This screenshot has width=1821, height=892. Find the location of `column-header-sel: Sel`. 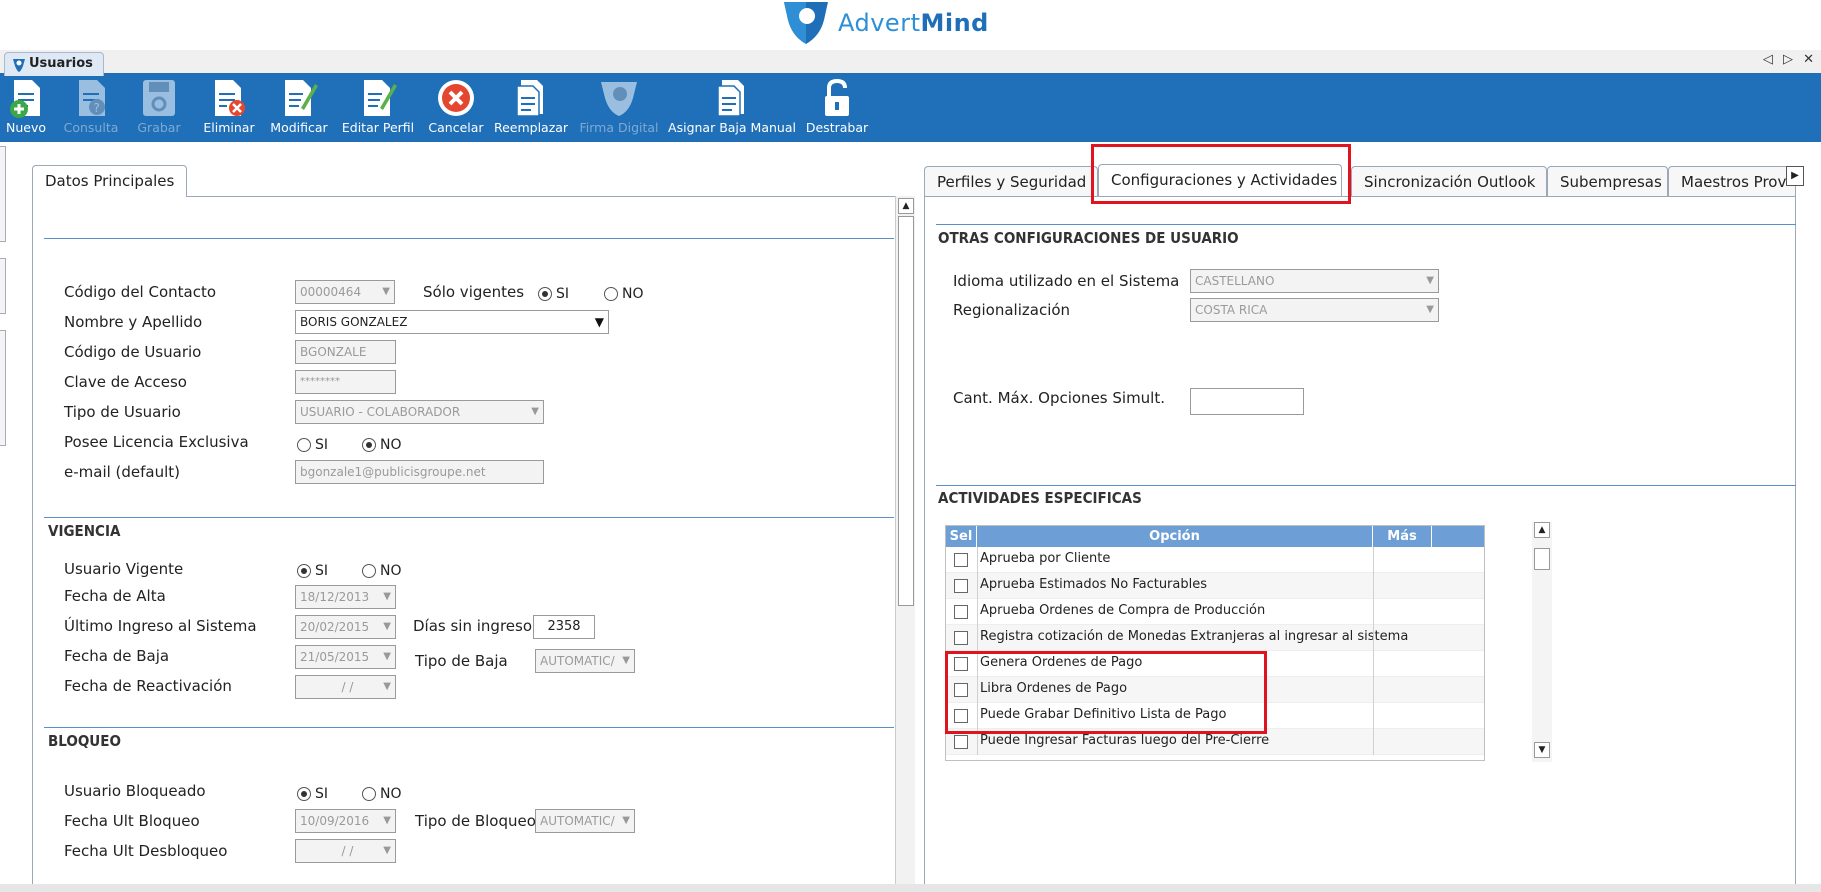

column-header-sel: Sel is located at coordinates (961, 536).